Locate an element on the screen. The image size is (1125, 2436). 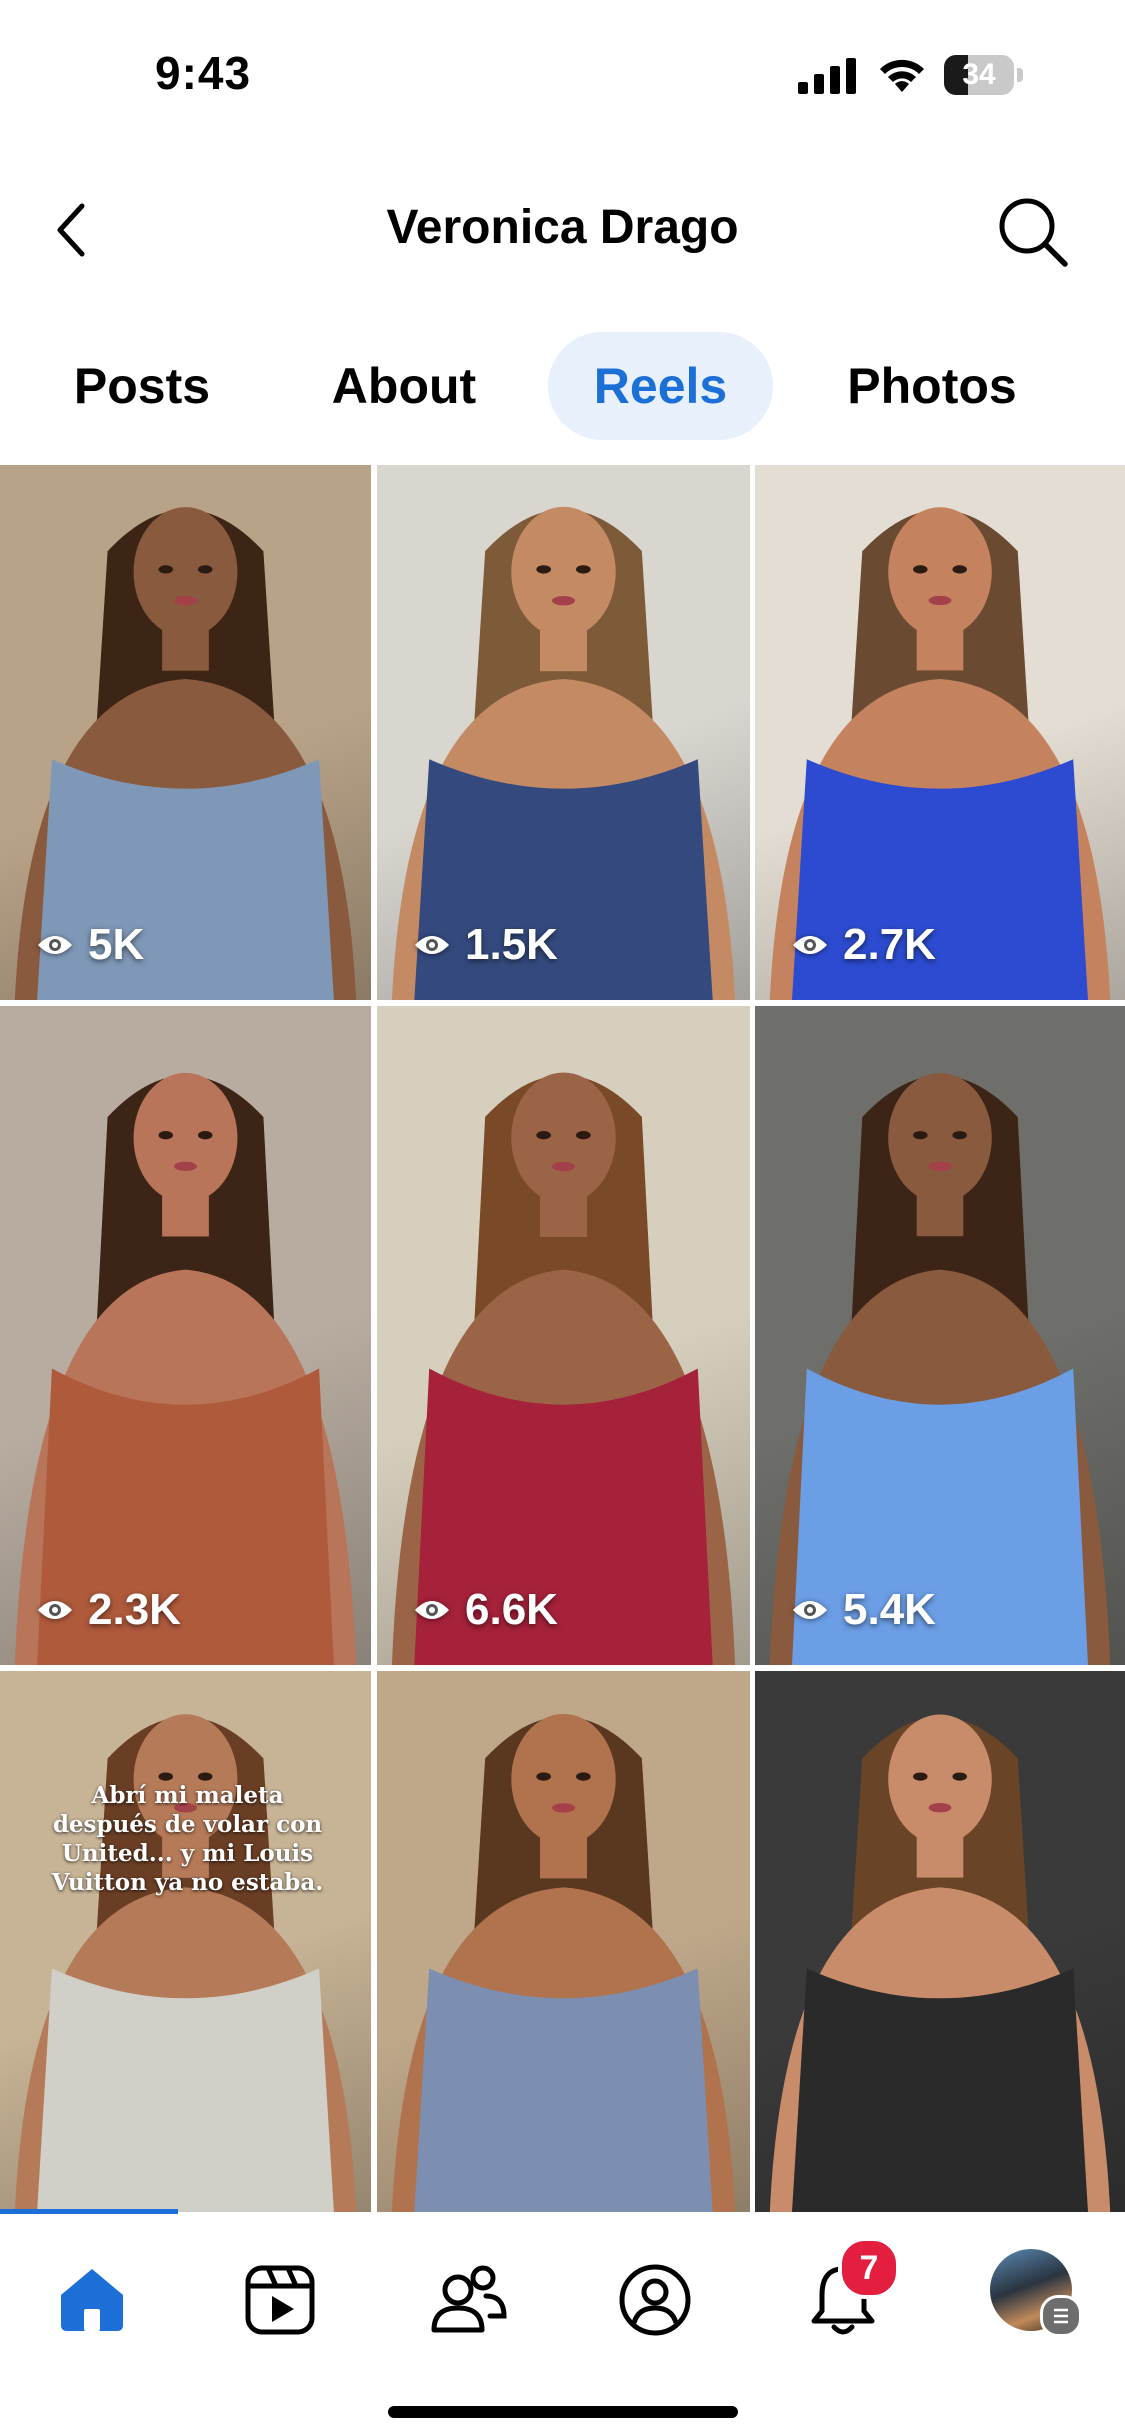
reel-view-count: 2.7K is located at coordinates (863, 945).